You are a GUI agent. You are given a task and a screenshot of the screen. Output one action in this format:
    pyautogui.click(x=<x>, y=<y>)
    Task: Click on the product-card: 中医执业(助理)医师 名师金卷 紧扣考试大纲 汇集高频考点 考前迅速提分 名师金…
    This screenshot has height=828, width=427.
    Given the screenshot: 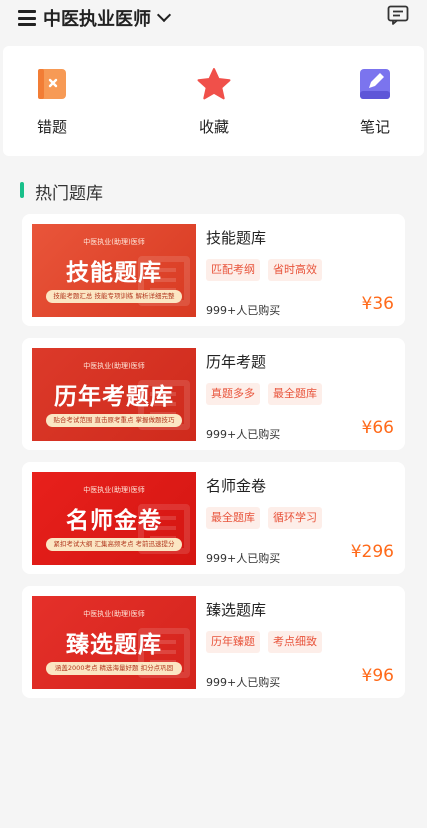 What is the action you would take?
    pyautogui.click(x=213, y=518)
    